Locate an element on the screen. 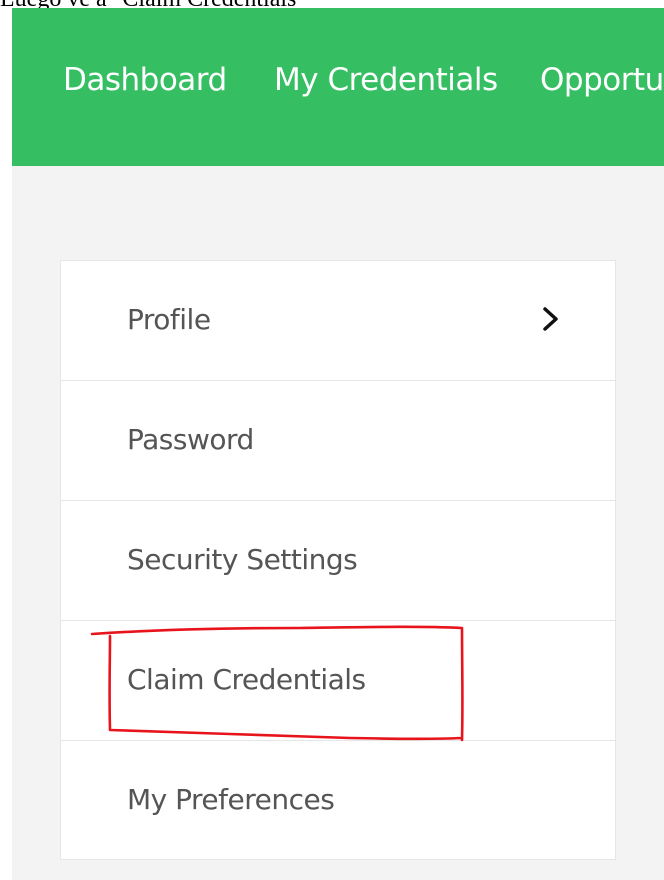 Image resolution: width=664 pixels, height=880 pixels. menu-item-my-preferences: My Preferences is located at coordinates (338, 801).